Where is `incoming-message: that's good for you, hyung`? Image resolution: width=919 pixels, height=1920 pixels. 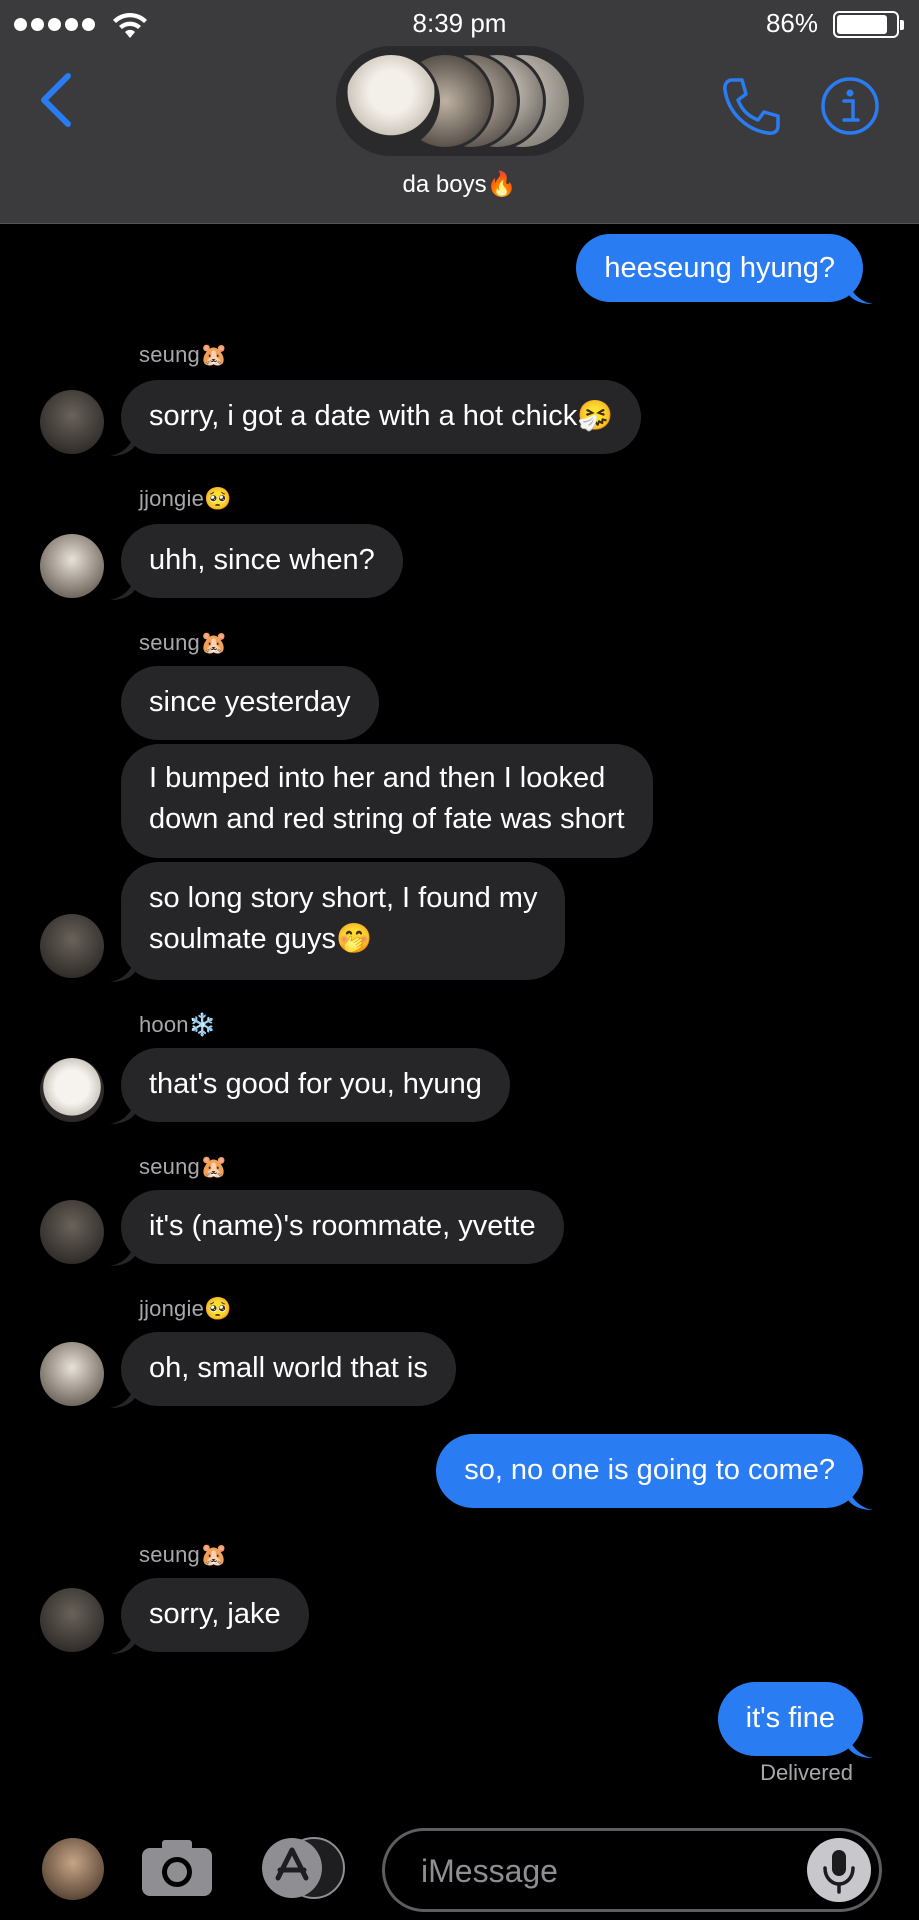 incoming-message: that's good for you, hyung is located at coordinates (315, 1085).